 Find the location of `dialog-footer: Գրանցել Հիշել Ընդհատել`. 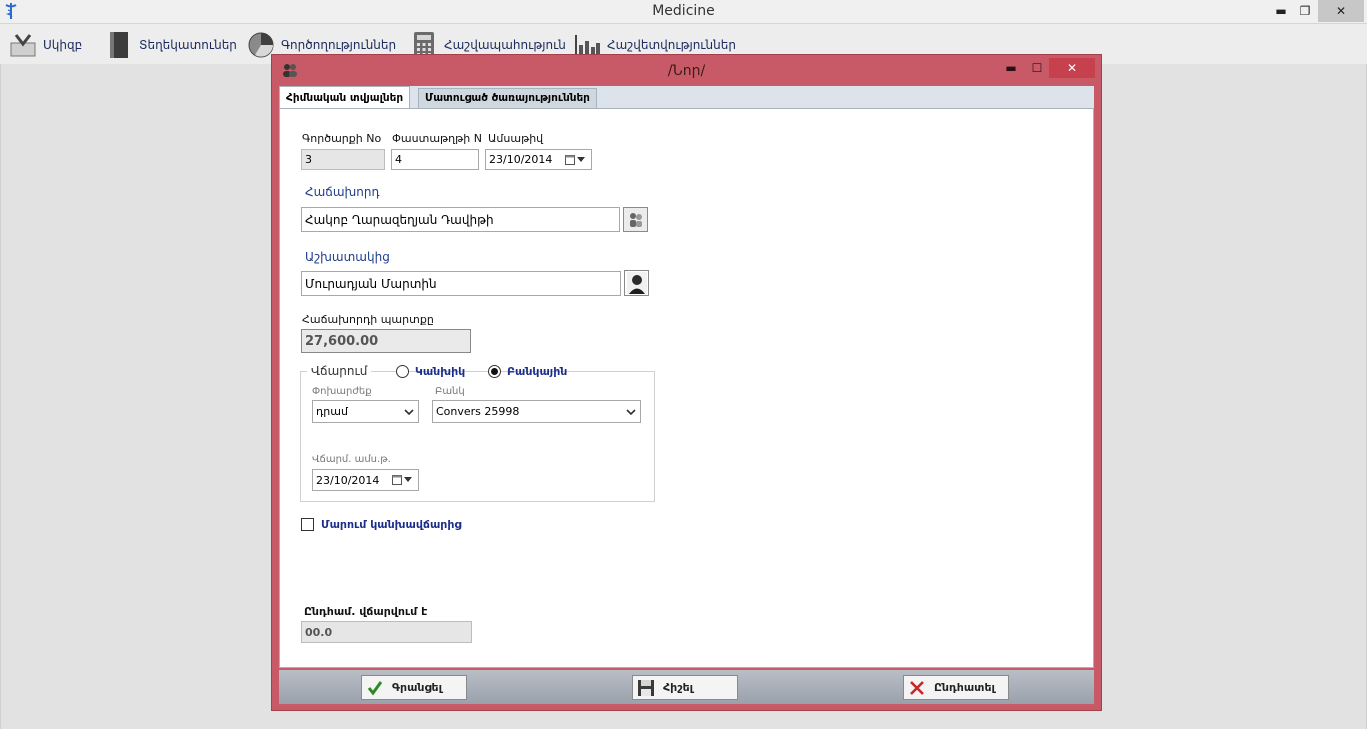

dialog-footer: Գրանցել Հիշել Ընդհատել is located at coordinates (686, 687).